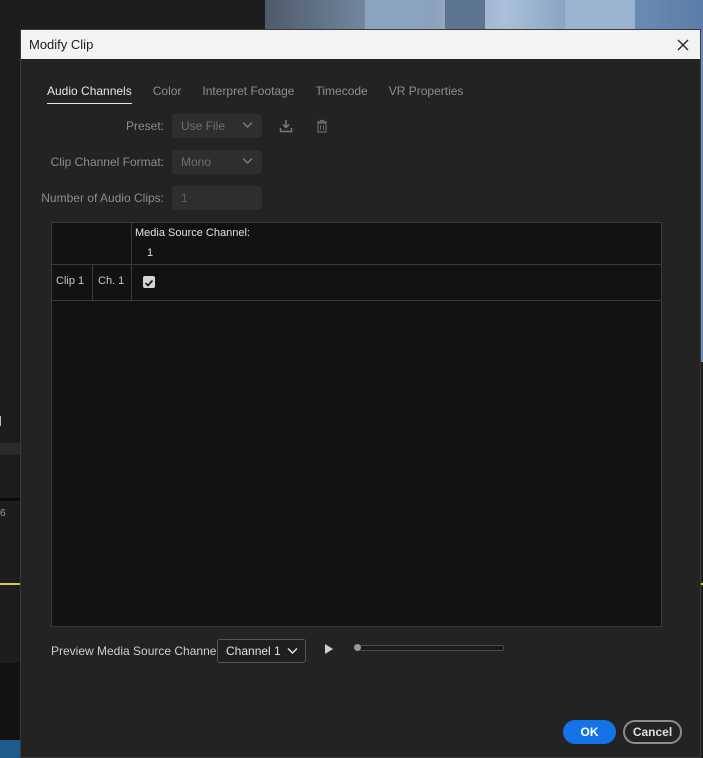 The width and height of the screenshot is (703, 758). Describe the element at coordinates (192, 233) in the screenshot. I see `media-source-channel-header: Media Source Channel:` at that location.